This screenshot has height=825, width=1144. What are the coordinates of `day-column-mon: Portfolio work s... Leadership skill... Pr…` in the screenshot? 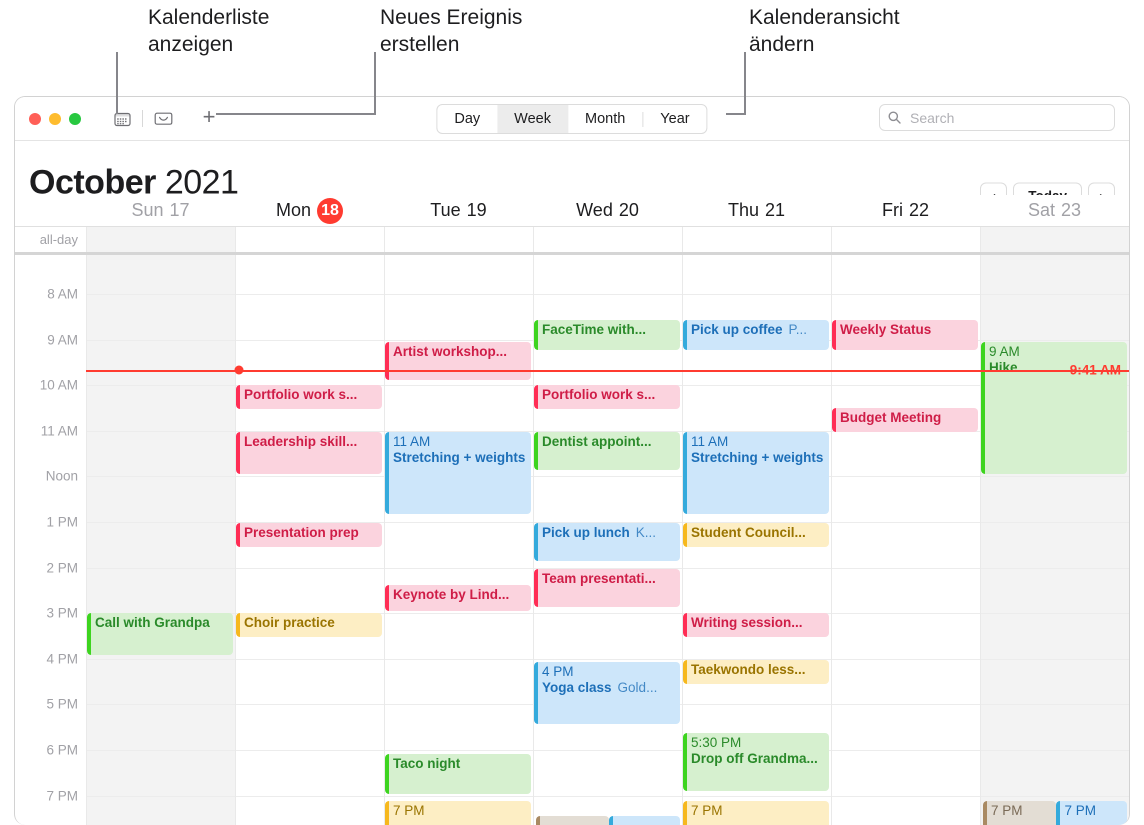 It's located at (309, 540).